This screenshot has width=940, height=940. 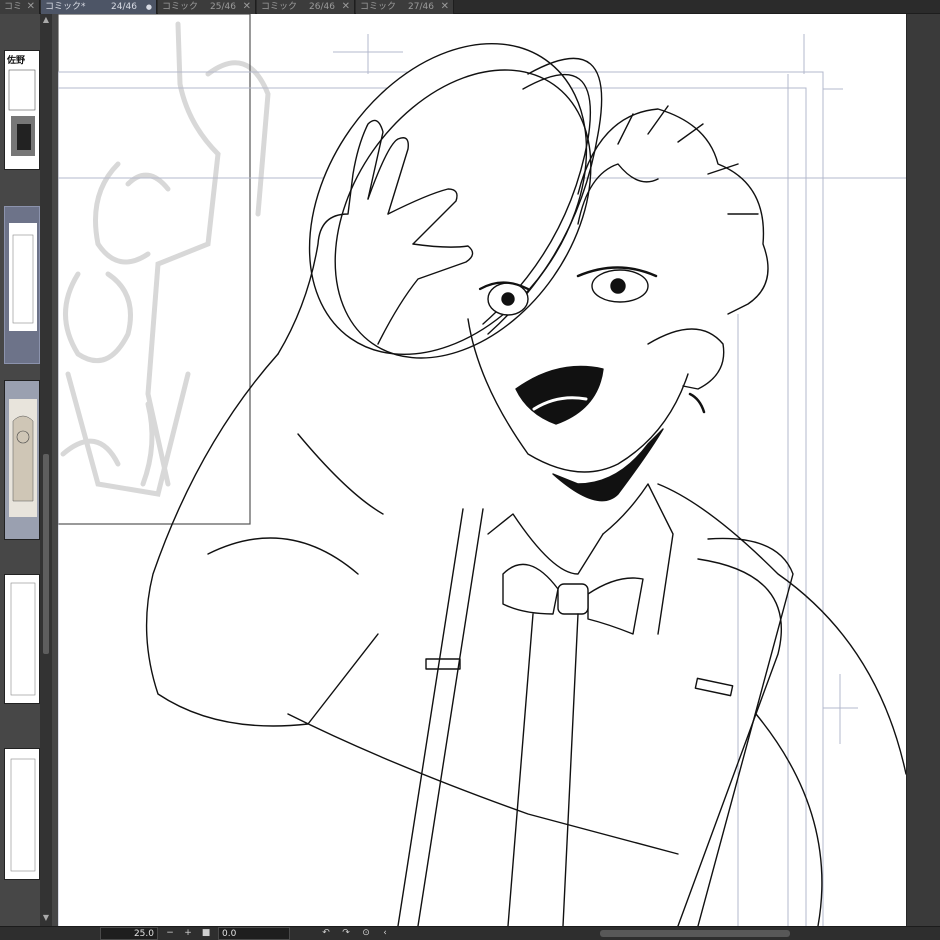 What do you see at coordinates (306, 7) in the screenshot?
I see `tab-comic-26: コミック 26/46 ✕` at bounding box center [306, 7].